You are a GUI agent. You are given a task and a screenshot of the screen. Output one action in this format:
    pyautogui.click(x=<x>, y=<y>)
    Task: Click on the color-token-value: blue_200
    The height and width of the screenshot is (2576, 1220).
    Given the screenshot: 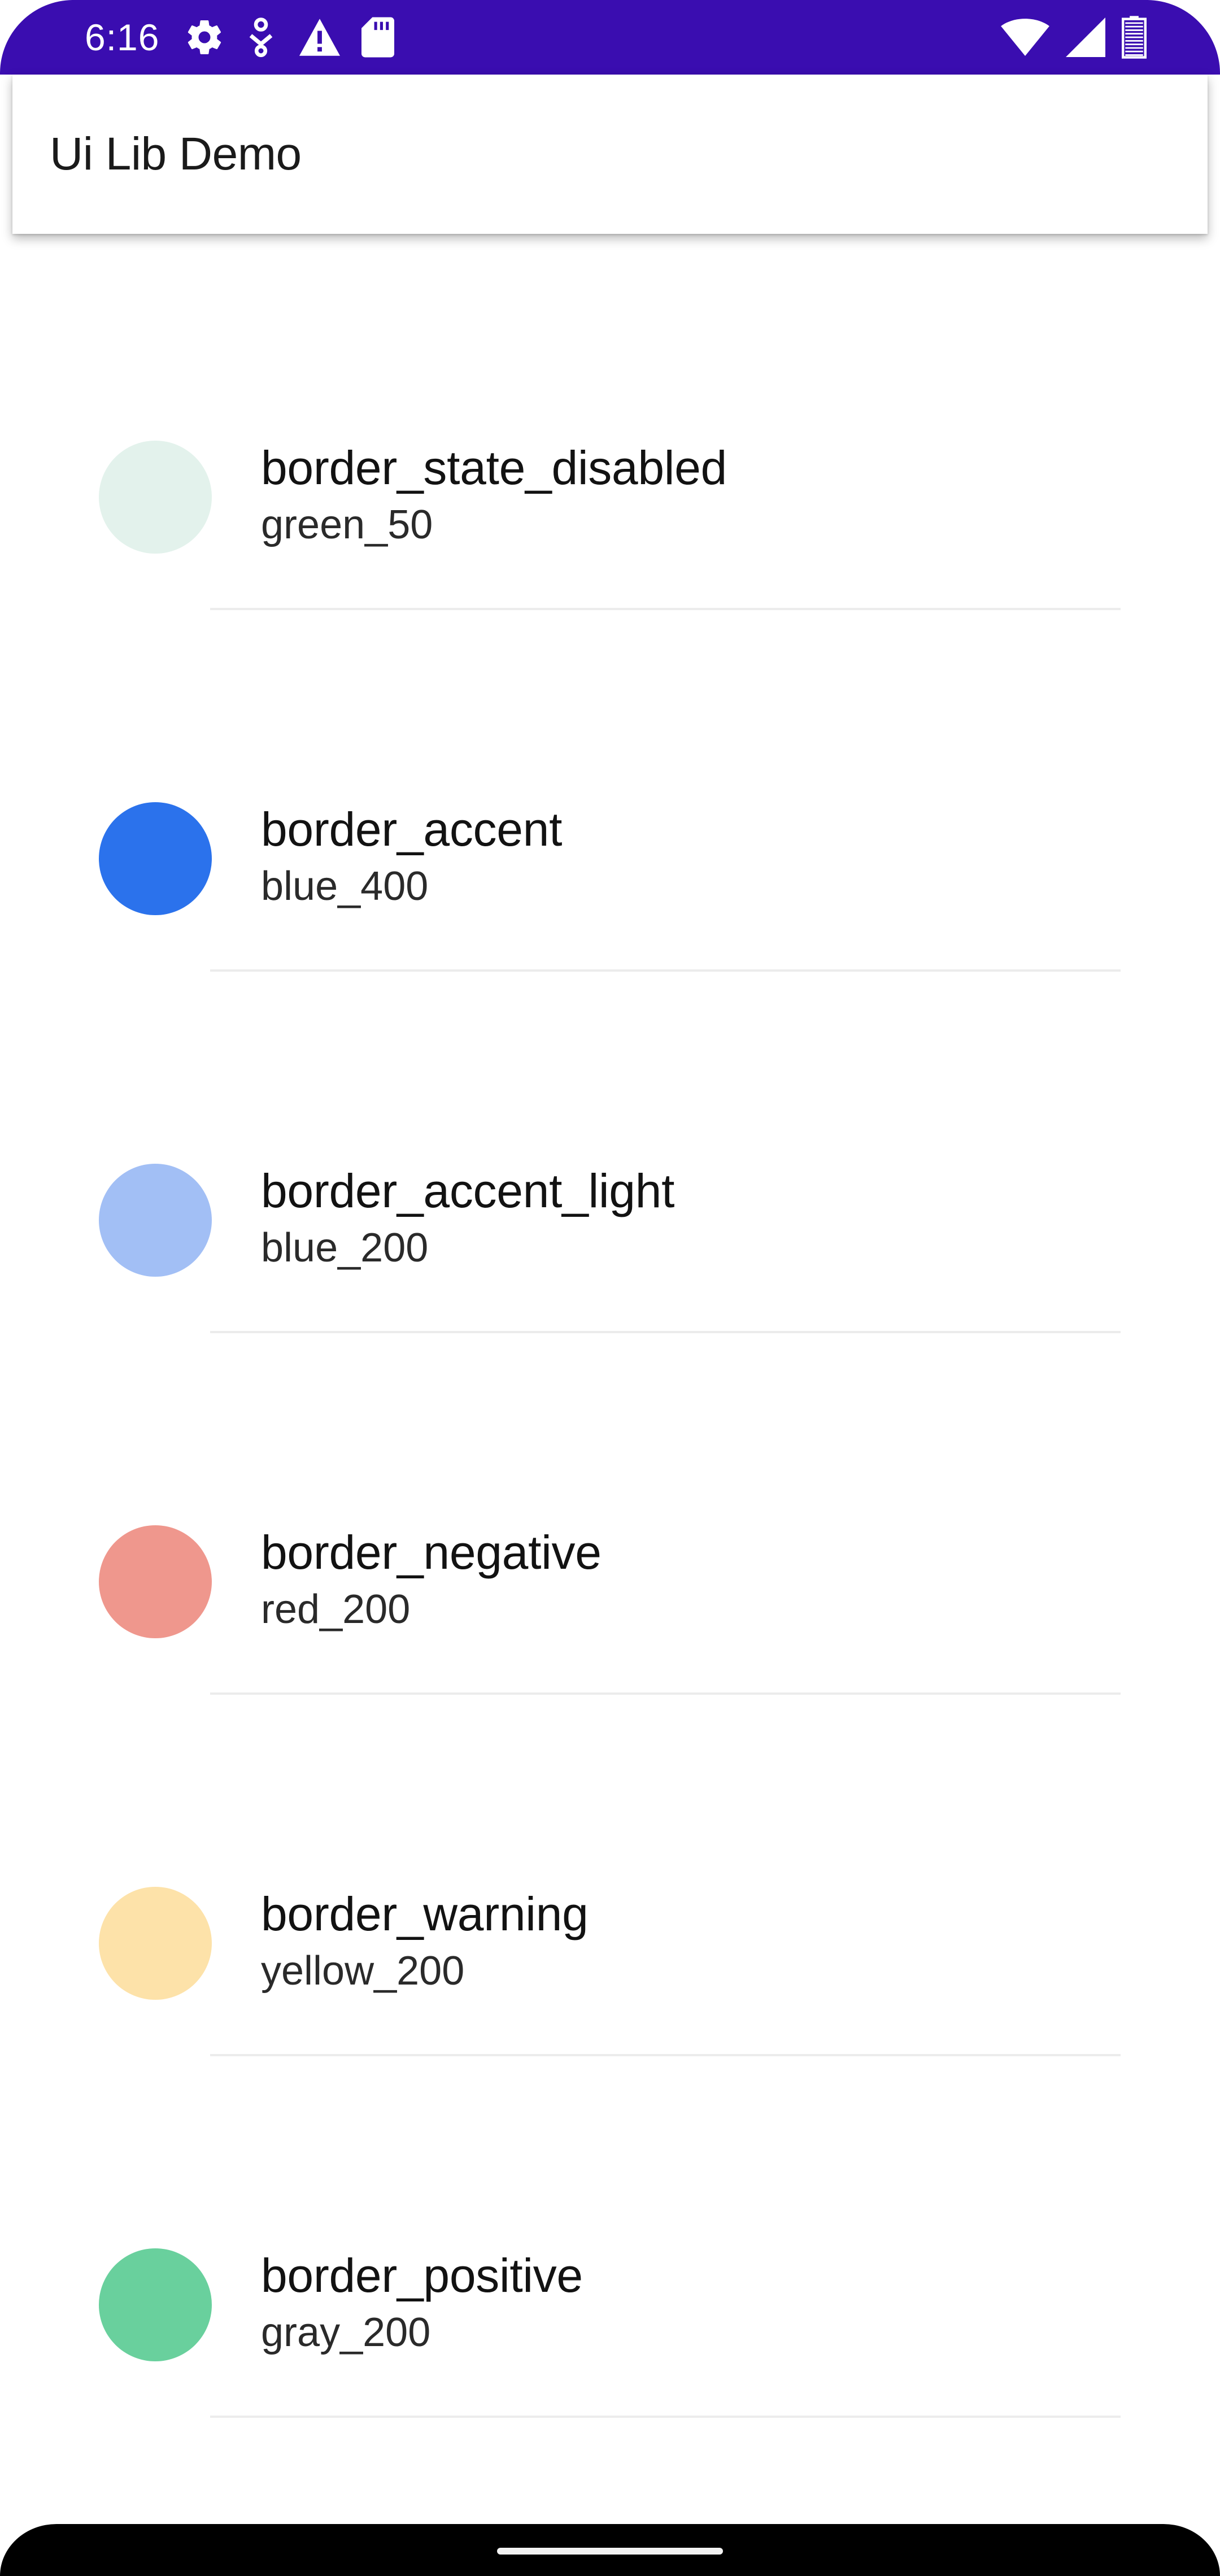 What is the action you would take?
    pyautogui.click(x=345, y=1247)
    